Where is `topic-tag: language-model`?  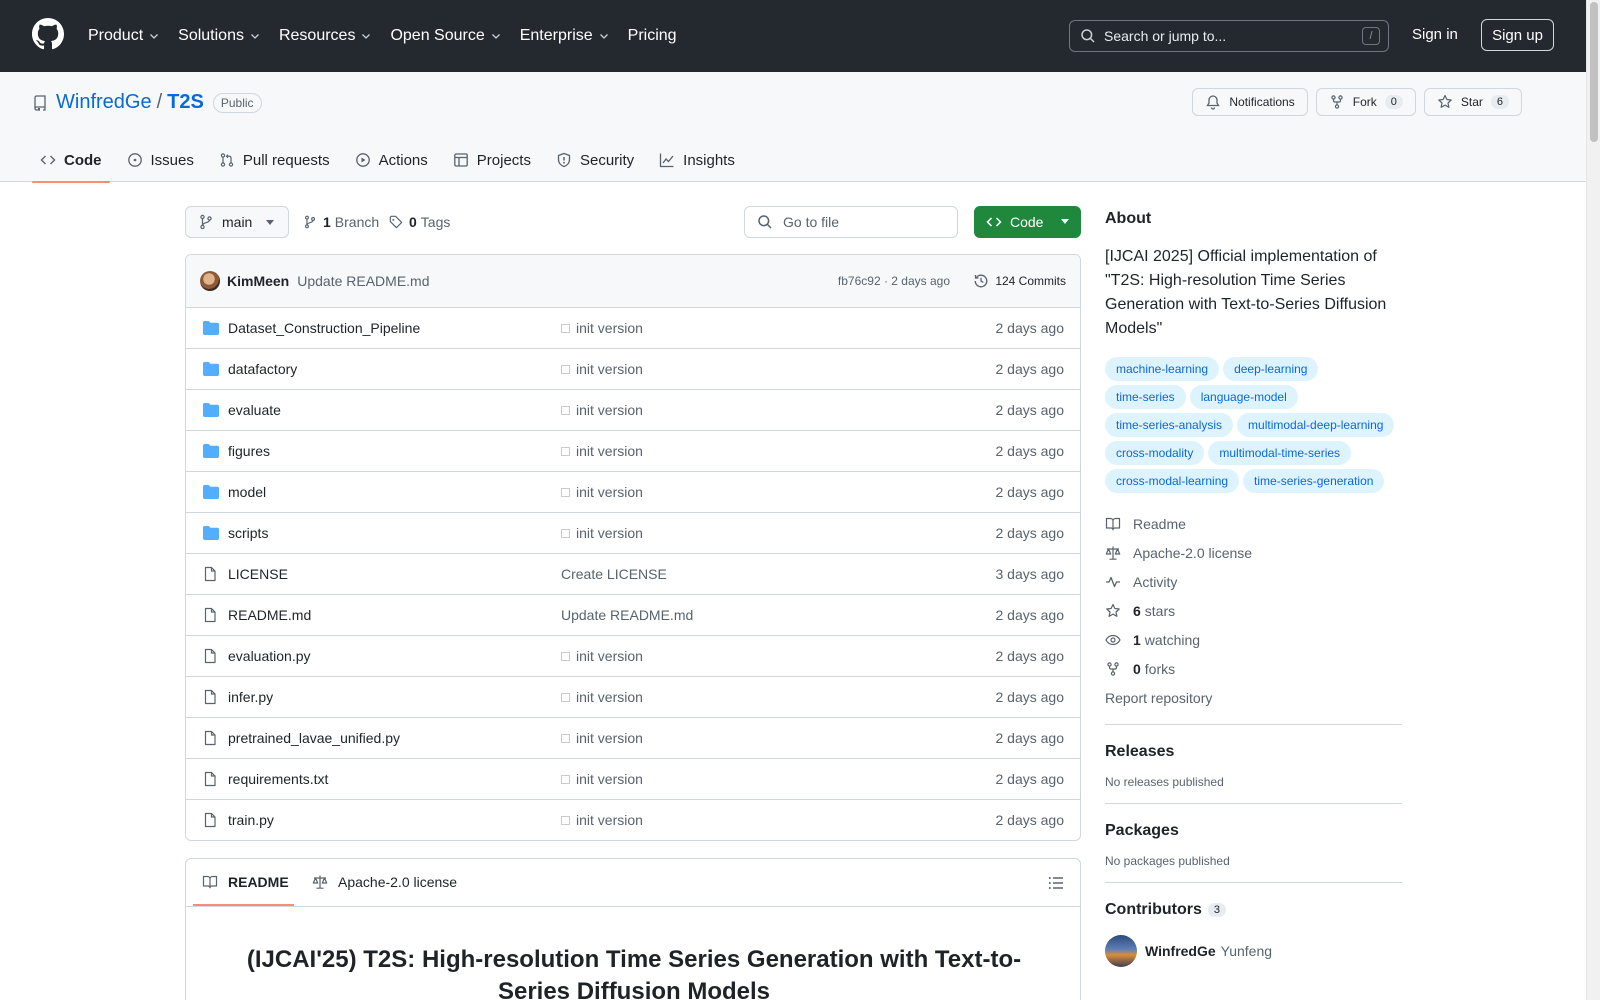 topic-tag: language-model is located at coordinates (1243, 397).